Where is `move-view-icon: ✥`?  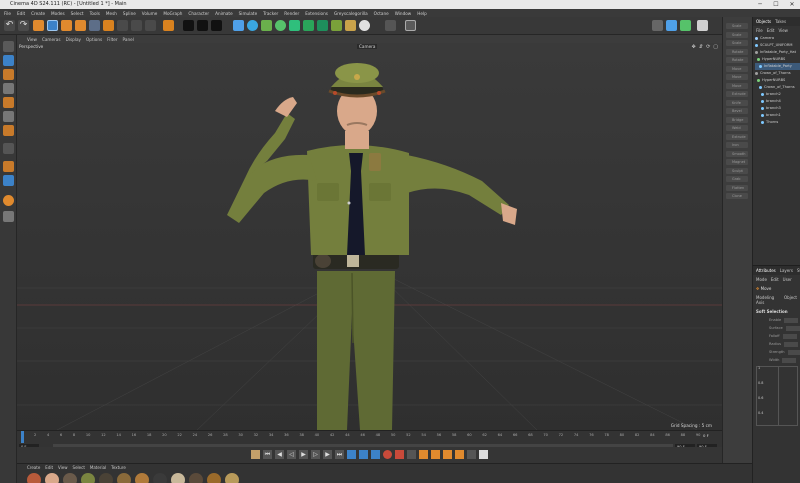 move-view-icon: ✥ is located at coordinates (694, 47).